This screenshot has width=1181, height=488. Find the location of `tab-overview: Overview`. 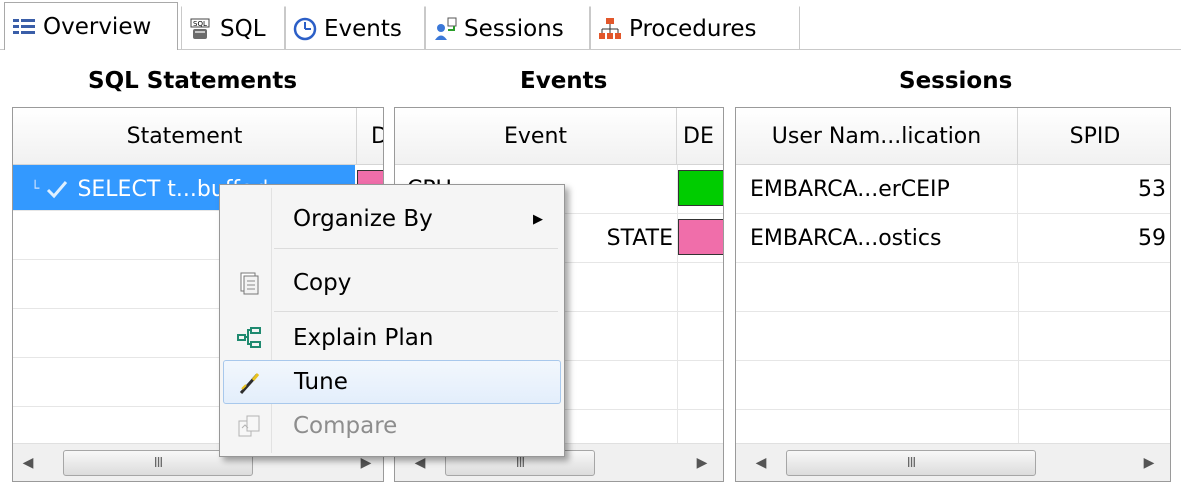

tab-overview: Overview is located at coordinates (91, 26).